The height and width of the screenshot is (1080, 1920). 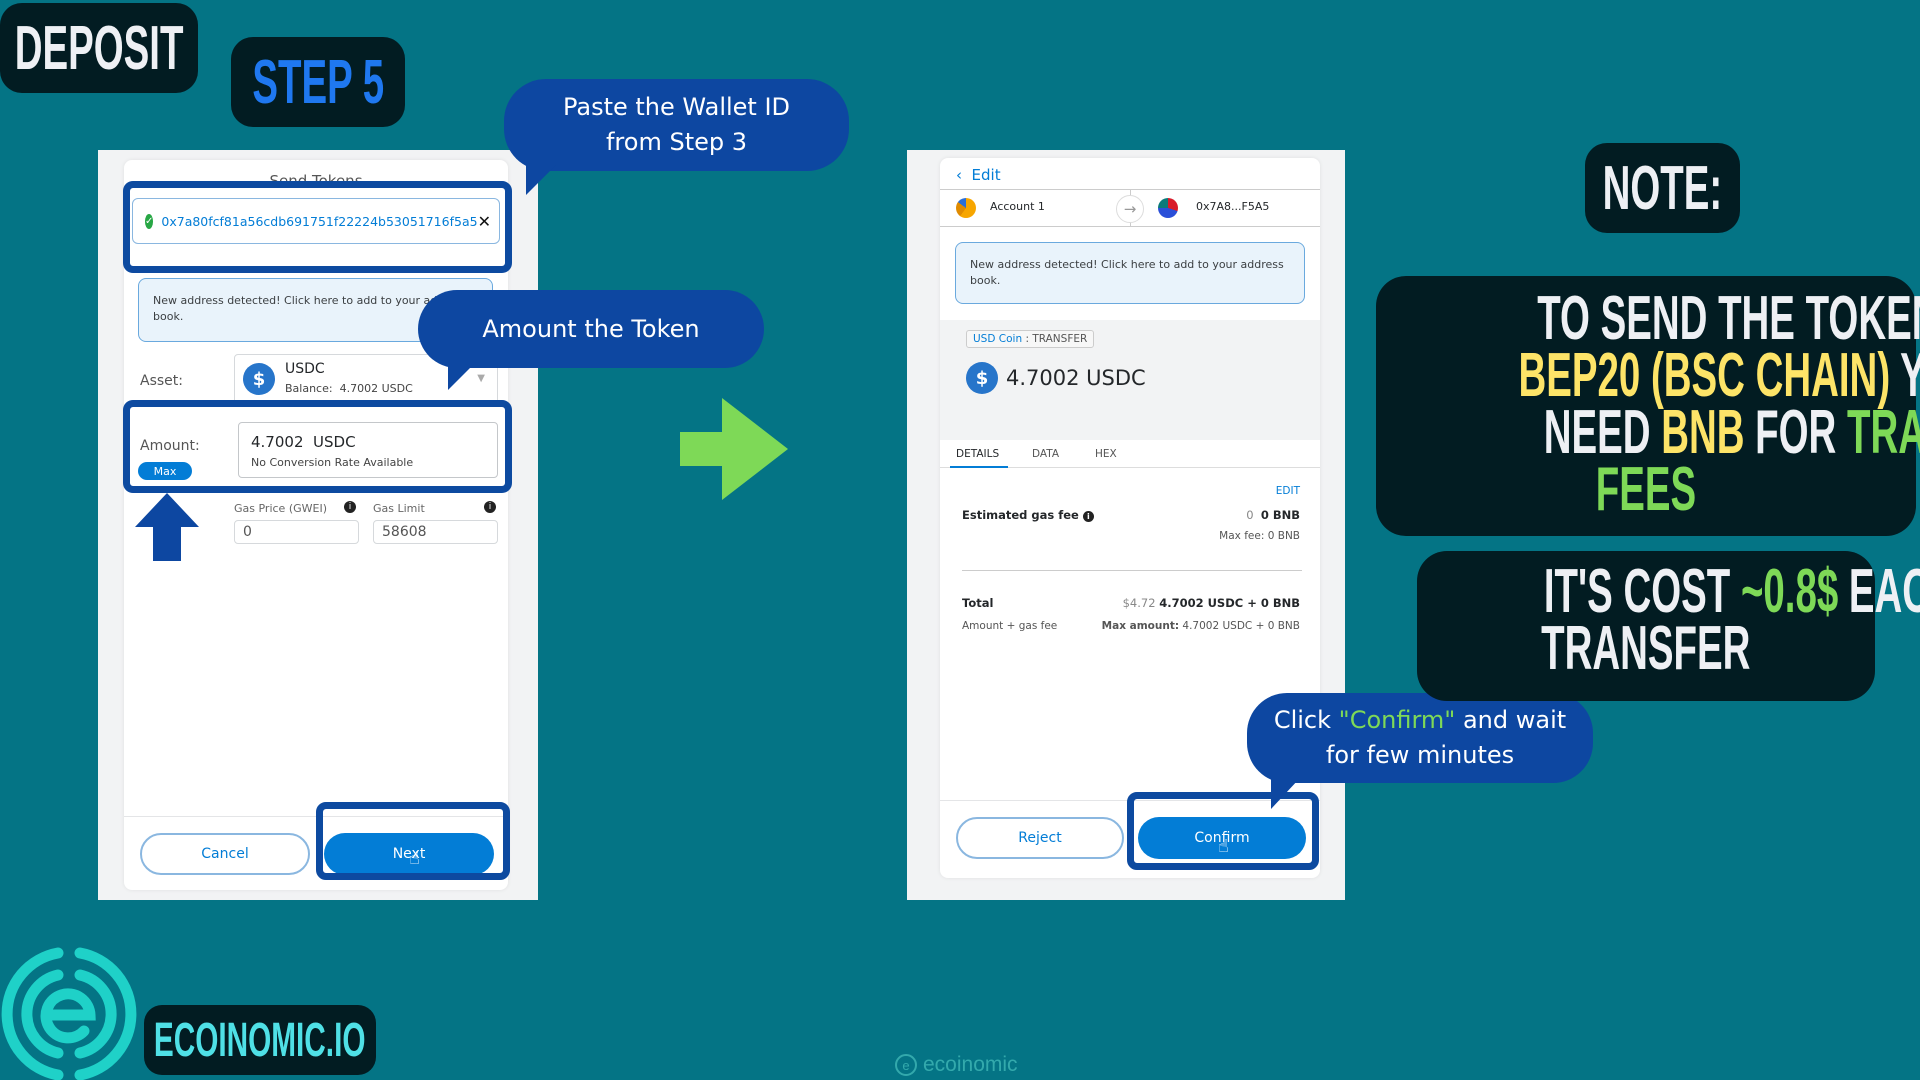 I want to click on arrow-right-icon: →, so click(x=1130, y=209).